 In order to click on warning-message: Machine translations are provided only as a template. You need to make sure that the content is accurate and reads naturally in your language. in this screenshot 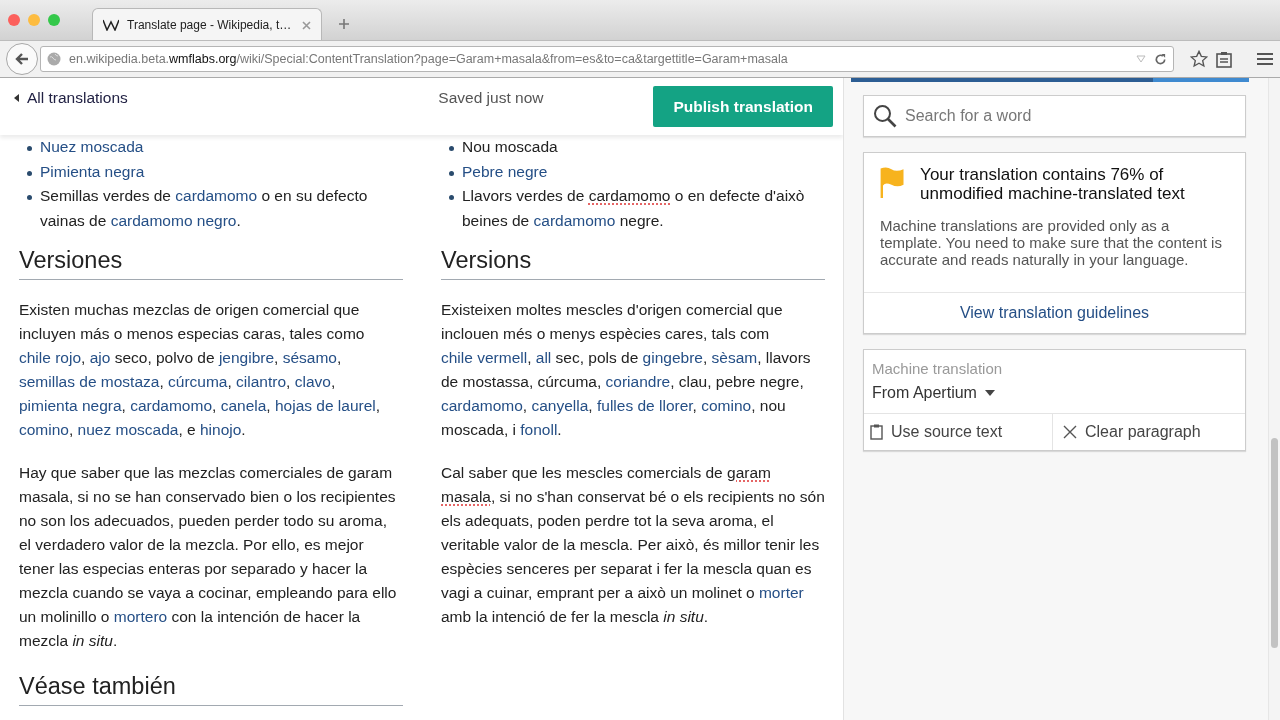, I will do `click(1051, 243)`.